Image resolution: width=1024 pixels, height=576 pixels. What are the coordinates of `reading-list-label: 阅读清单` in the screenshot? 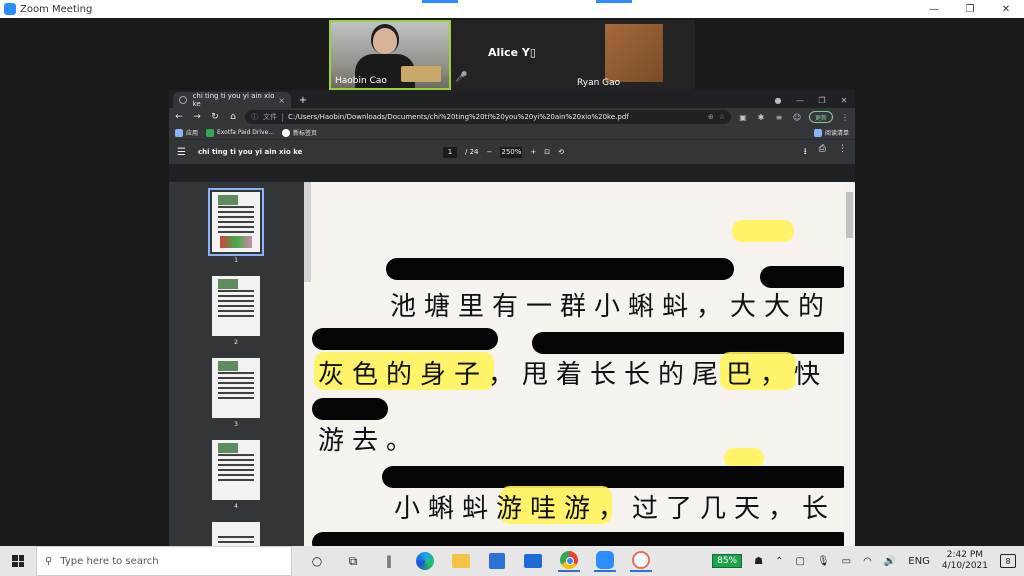 It's located at (836, 133).